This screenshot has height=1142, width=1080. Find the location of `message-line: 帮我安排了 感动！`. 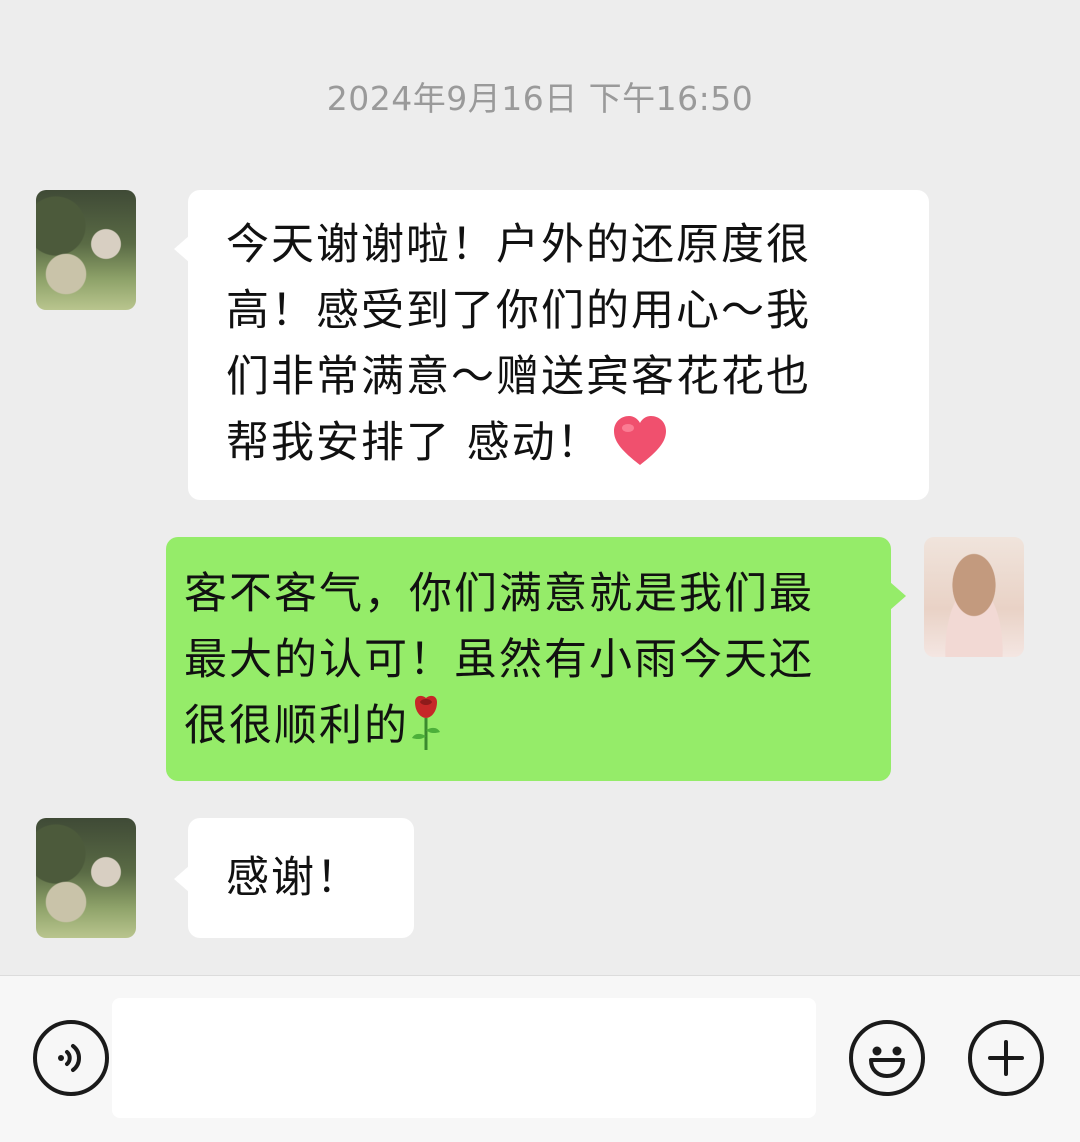

message-line: 帮我安排了 感动！ is located at coordinates (558, 443).